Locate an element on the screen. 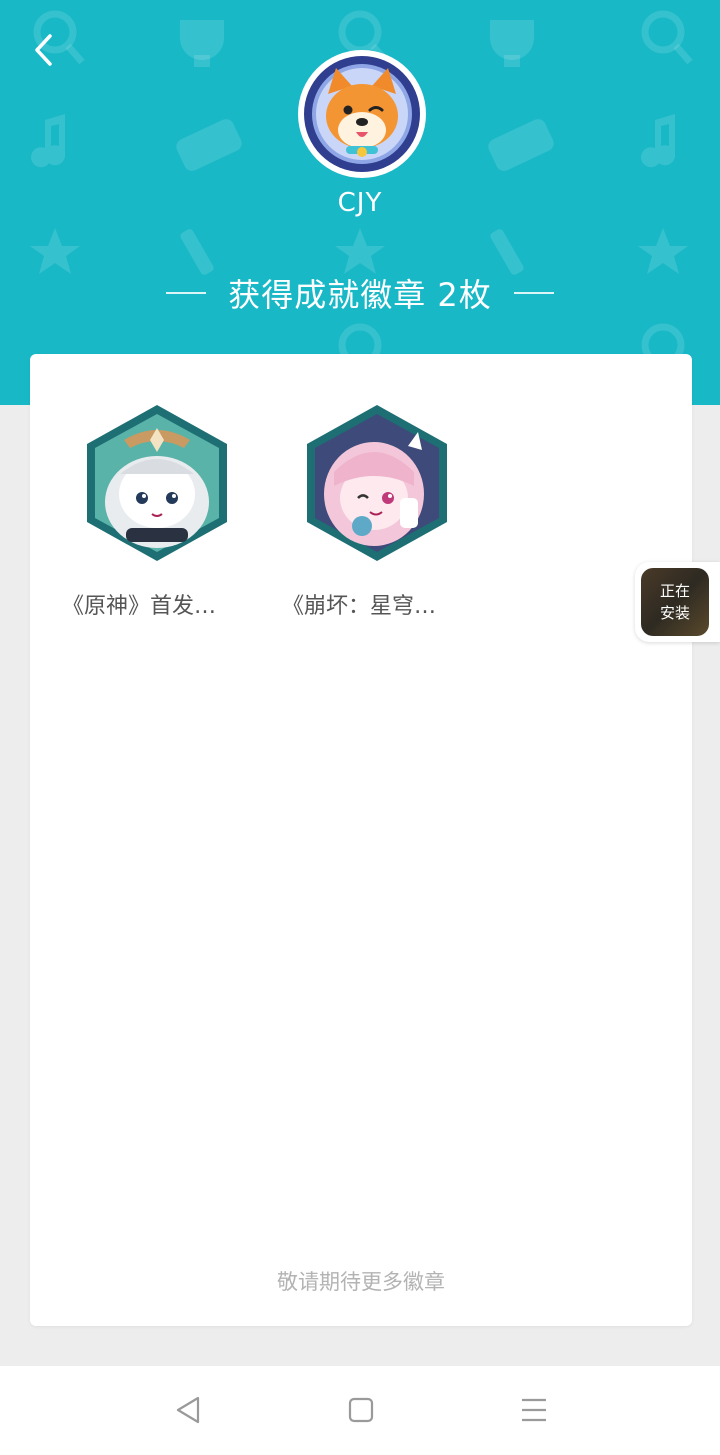 This screenshot has width=720, height=1455. nav-back-button is located at coordinates (188, 1410).